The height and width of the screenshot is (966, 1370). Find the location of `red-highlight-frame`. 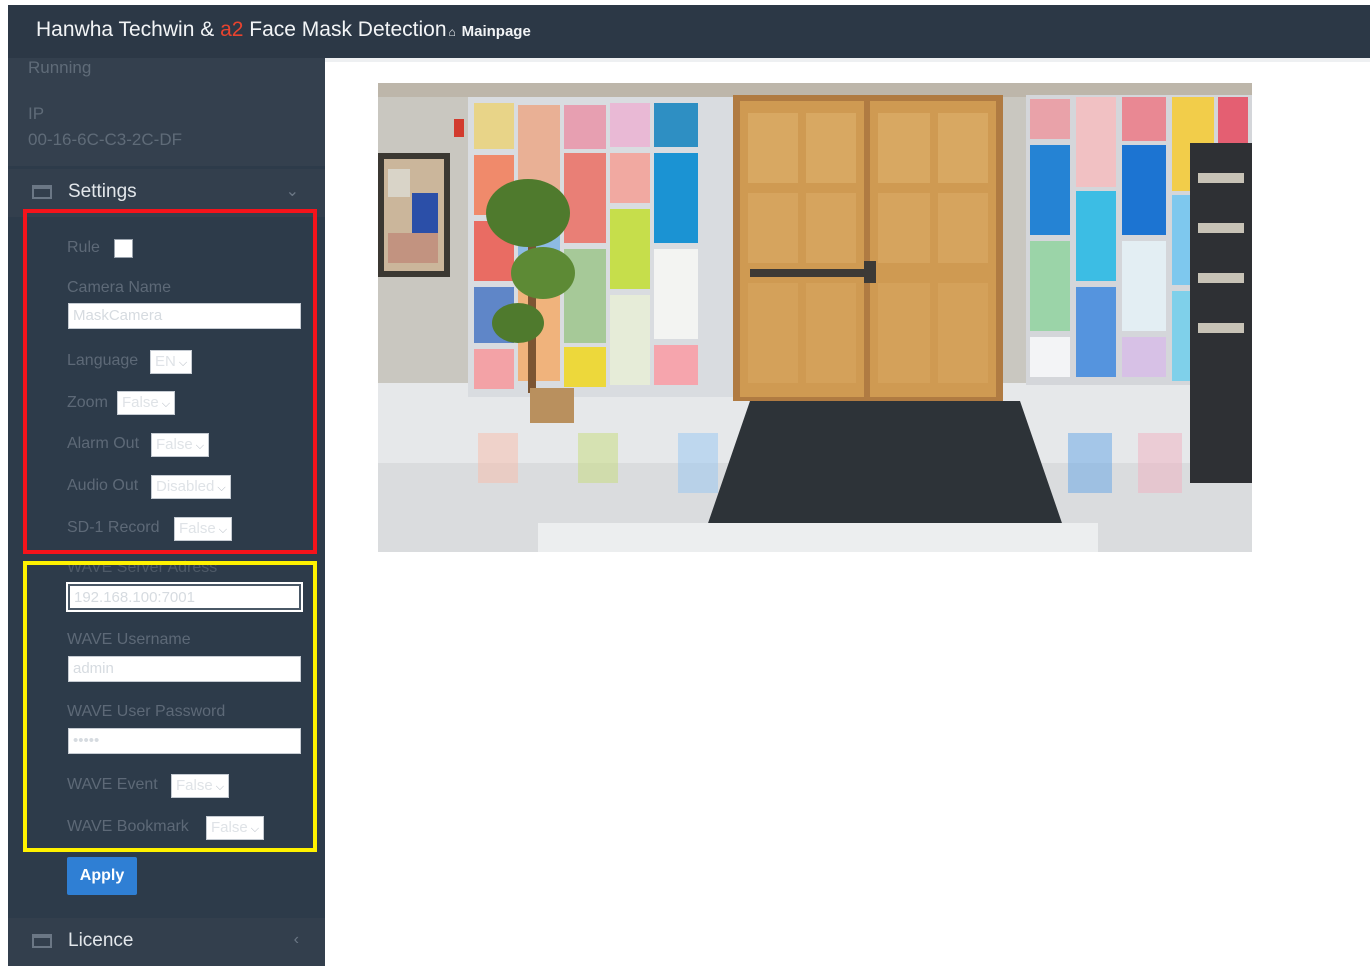

red-highlight-frame is located at coordinates (170, 381).